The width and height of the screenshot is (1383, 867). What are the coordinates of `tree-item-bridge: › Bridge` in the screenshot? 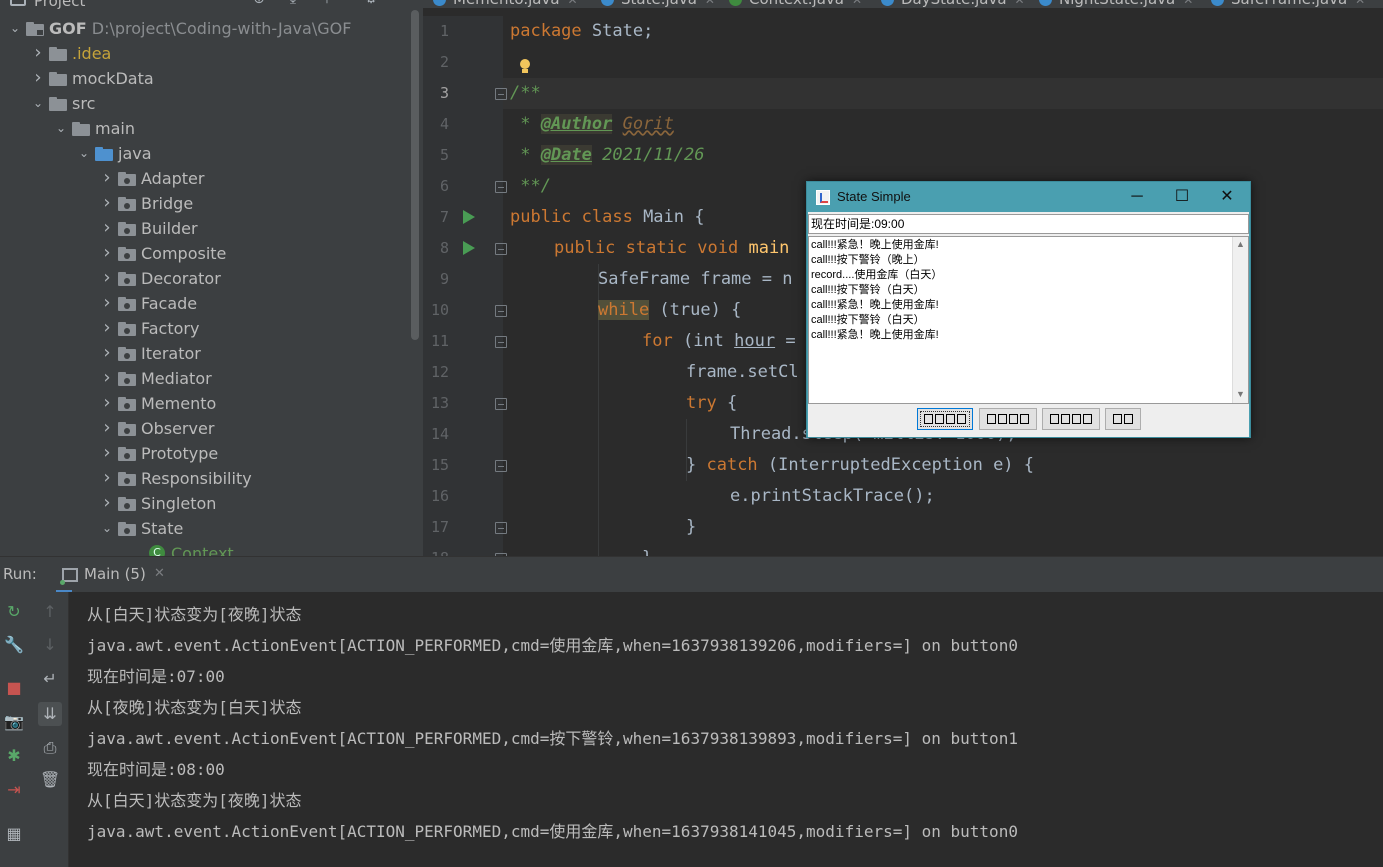 It's located at (205, 203).